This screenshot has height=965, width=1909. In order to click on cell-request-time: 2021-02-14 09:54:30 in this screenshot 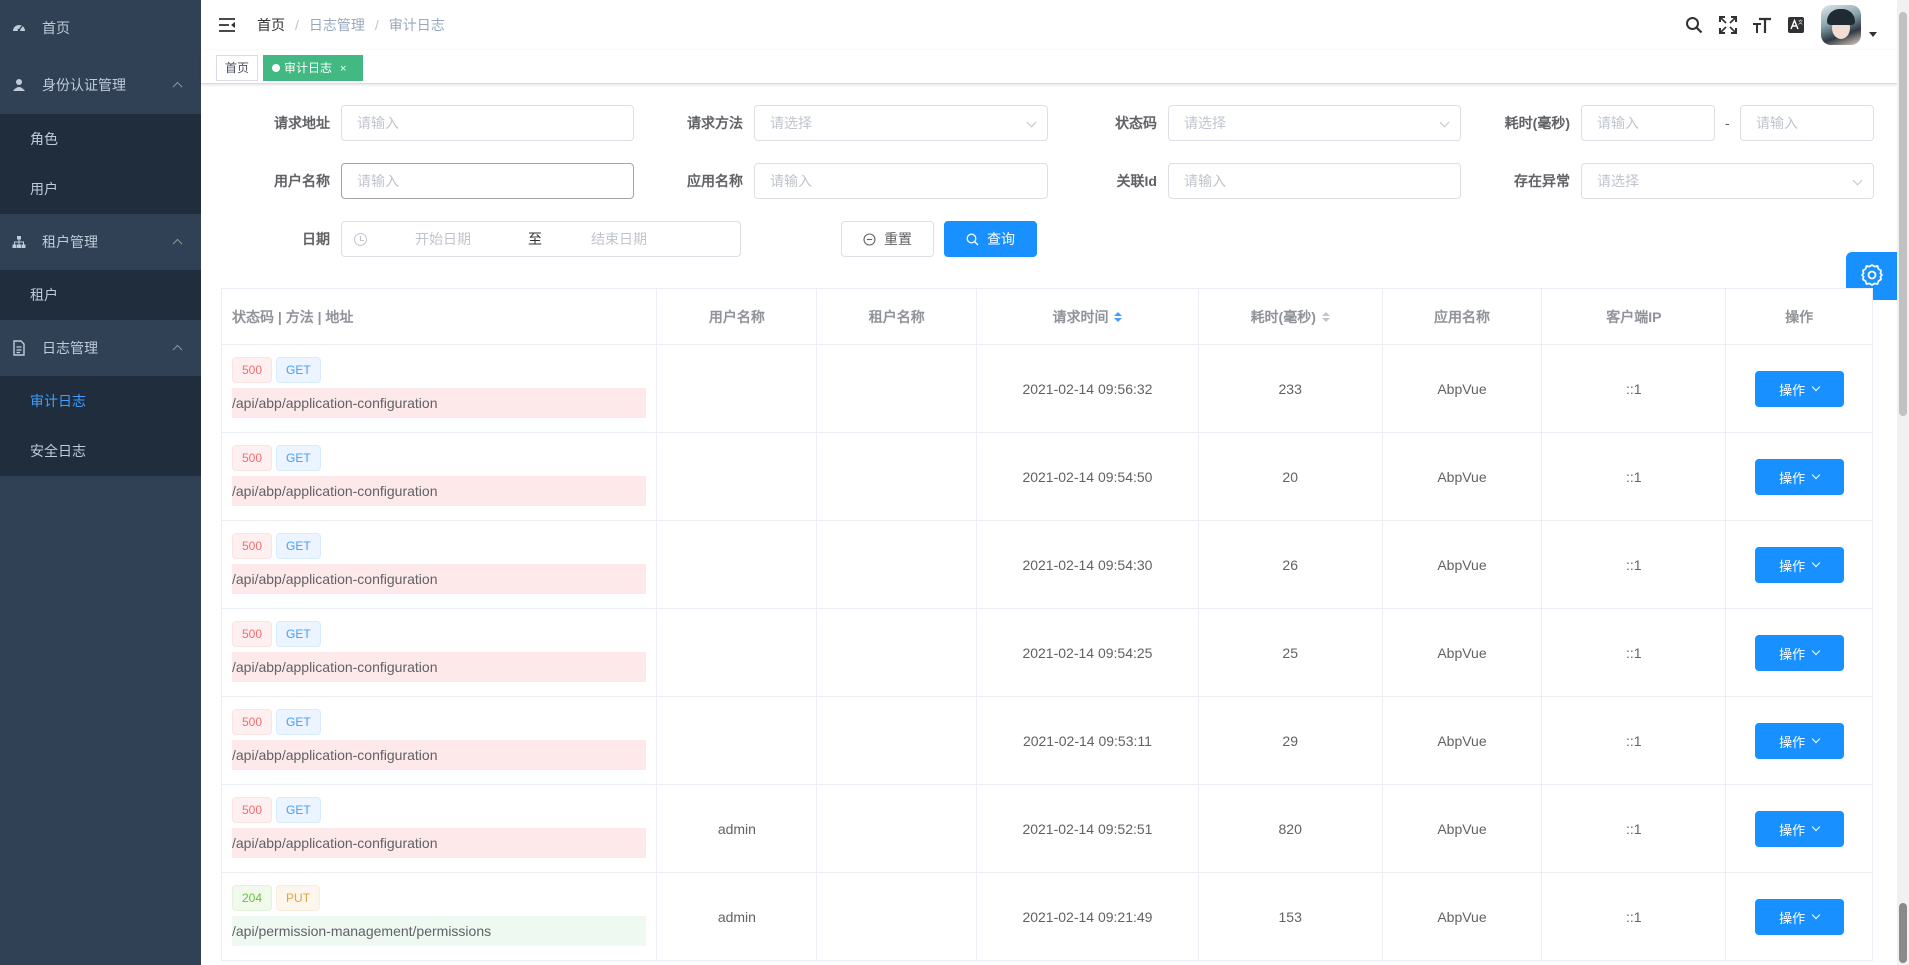, I will do `click(1088, 565)`.